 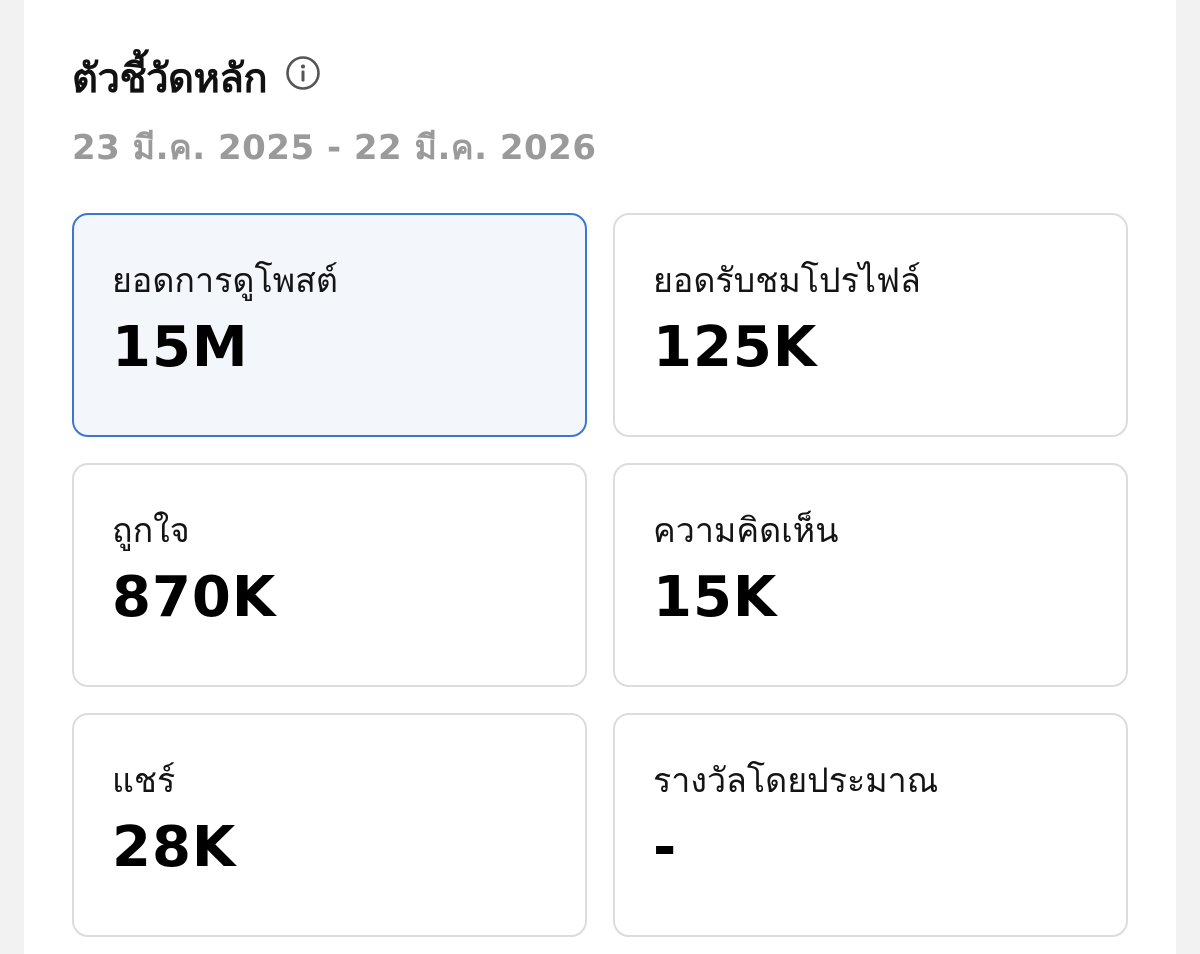 What do you see at coordinates (715, 597) in the screenshot?
I see `metric-value: 15K` at bounding box center [715, 597].